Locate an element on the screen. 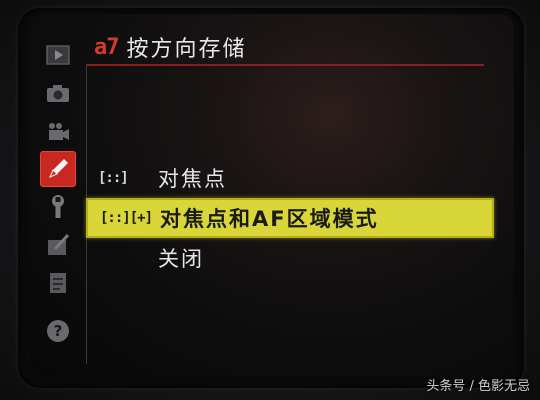  help-tab: ? is located at coordinates (58, 331).